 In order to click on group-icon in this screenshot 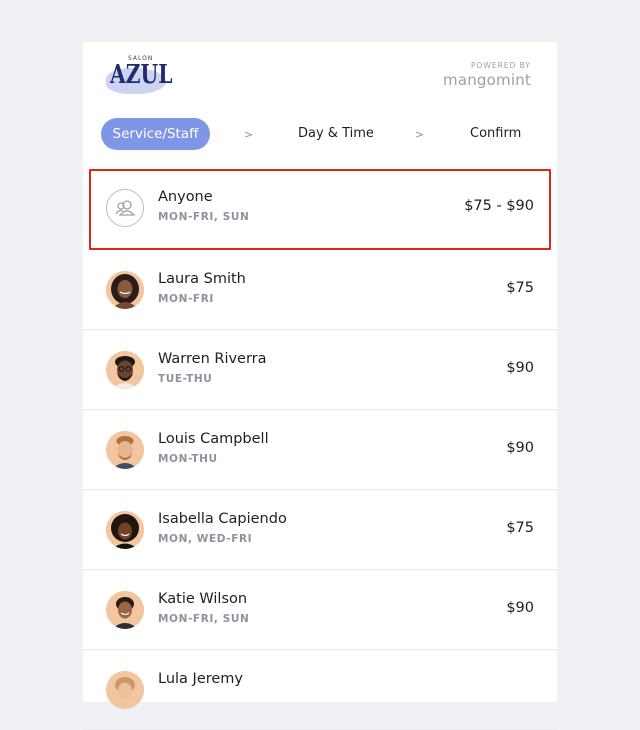, I will do `click(125, 208)`.